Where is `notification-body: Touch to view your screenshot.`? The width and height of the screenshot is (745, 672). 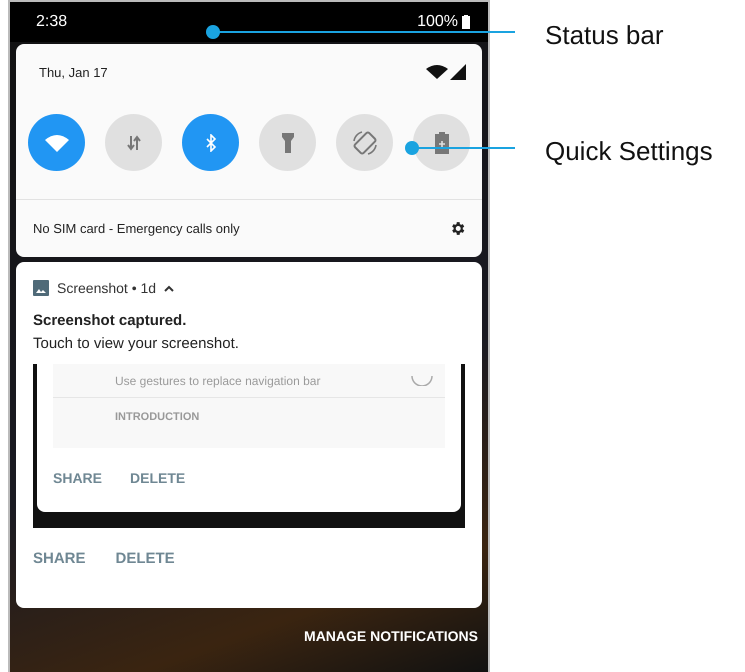
notification-body: Touch to view your screenshot. is located at coordinates (136, 343).